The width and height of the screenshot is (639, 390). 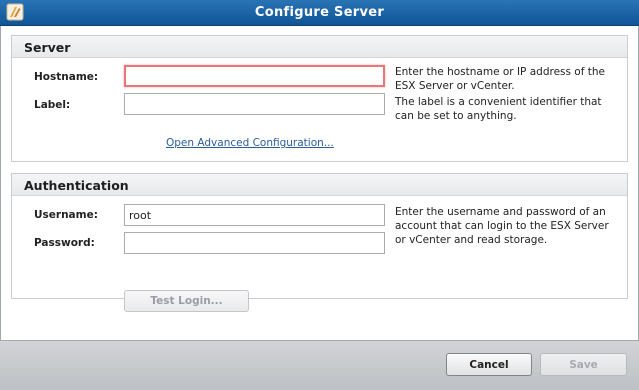 What do you see at coordinates (319, 47) in the screenshot?
I see `server-section-heading: Server` at bounding box center [319, 47].